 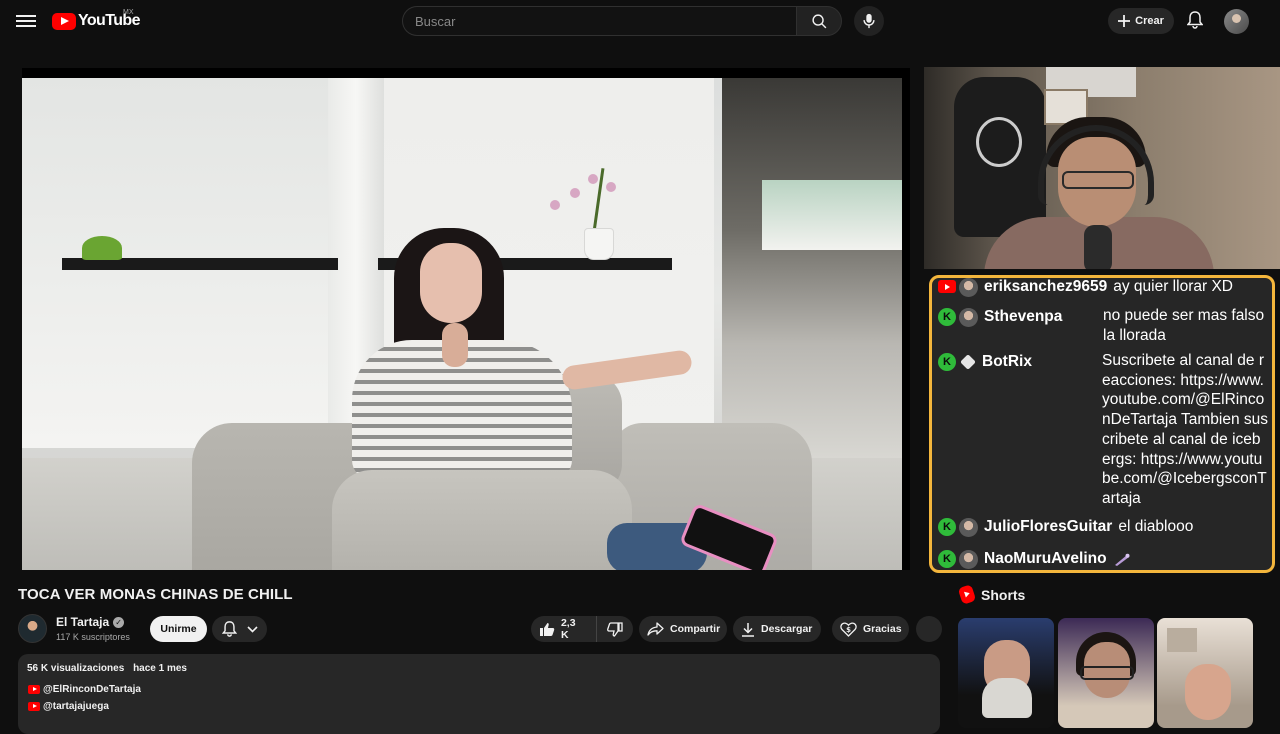 What do you see at coordinates (1023, 316) in the screenshot?
I see `chat-username: Sthevenpa` at bounding box center [1023, 316].